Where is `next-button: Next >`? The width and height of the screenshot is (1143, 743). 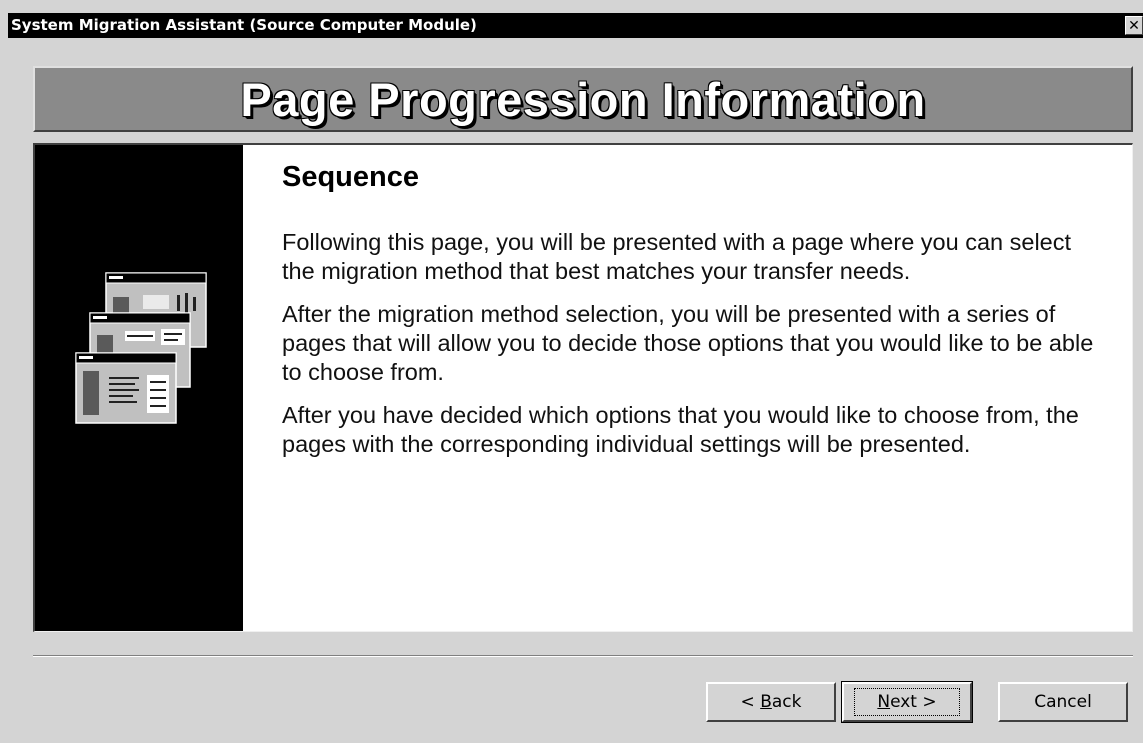
next-button: Next > is located at coordinates (907, 702).